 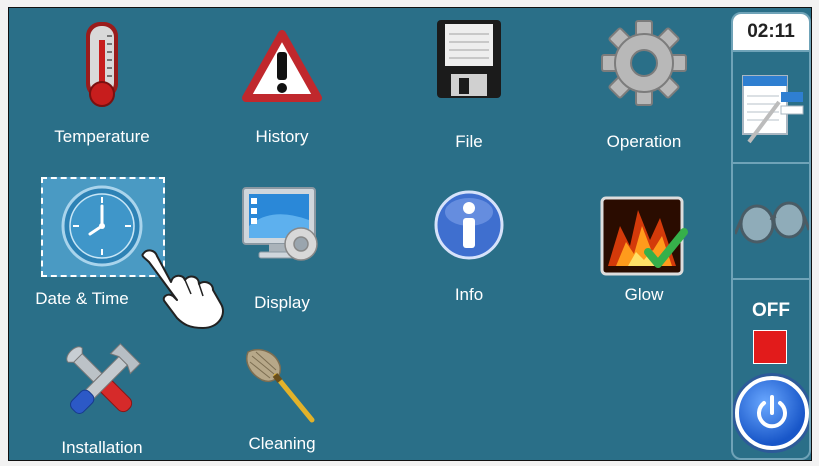 I want to click on tile-info: Info, so click(x=469, y=253).